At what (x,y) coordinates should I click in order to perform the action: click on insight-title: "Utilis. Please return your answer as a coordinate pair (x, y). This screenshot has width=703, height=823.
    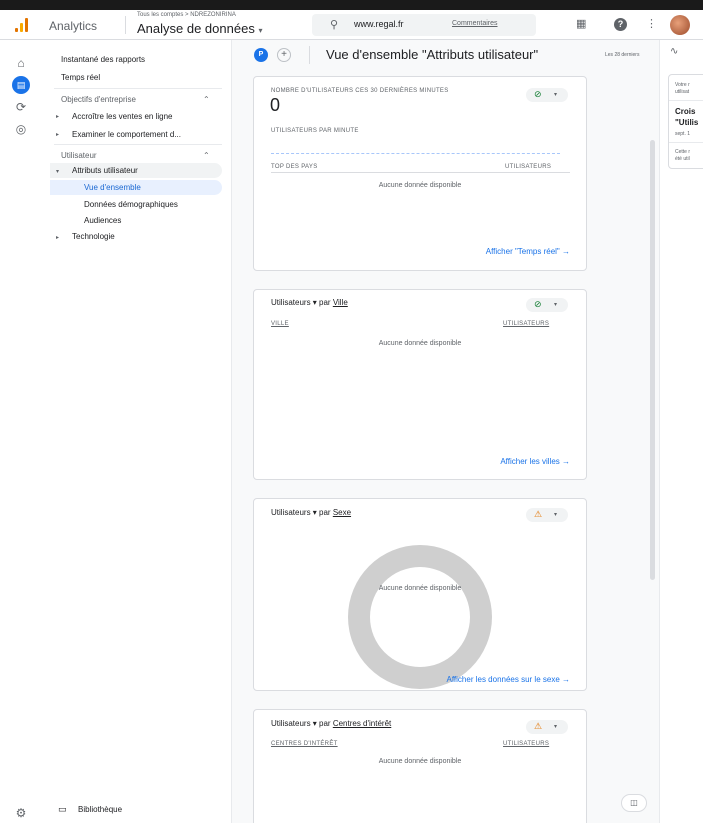
    Looking at the image, I should click on (687, 122).